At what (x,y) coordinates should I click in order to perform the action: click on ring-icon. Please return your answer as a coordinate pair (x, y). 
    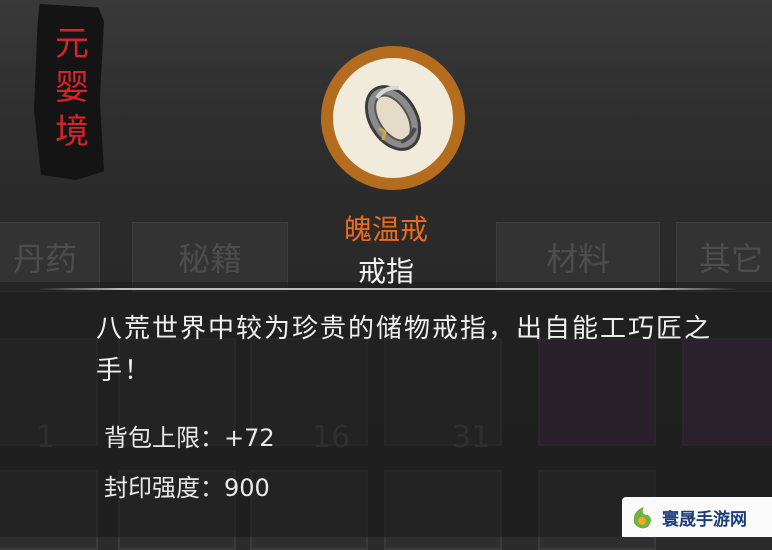
    Looking at the image, I should click on (393, 118).